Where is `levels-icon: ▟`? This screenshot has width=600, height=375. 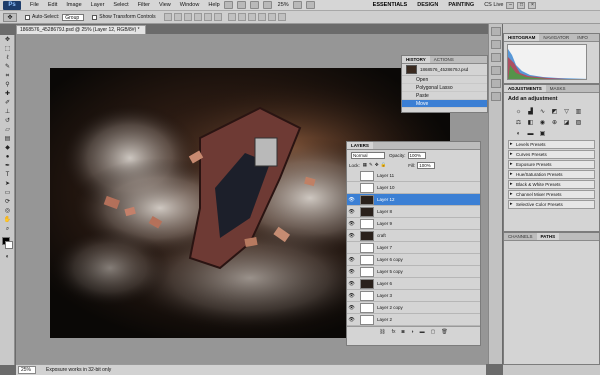 levels-icon: ▟ is located at coordinates (530, 112).